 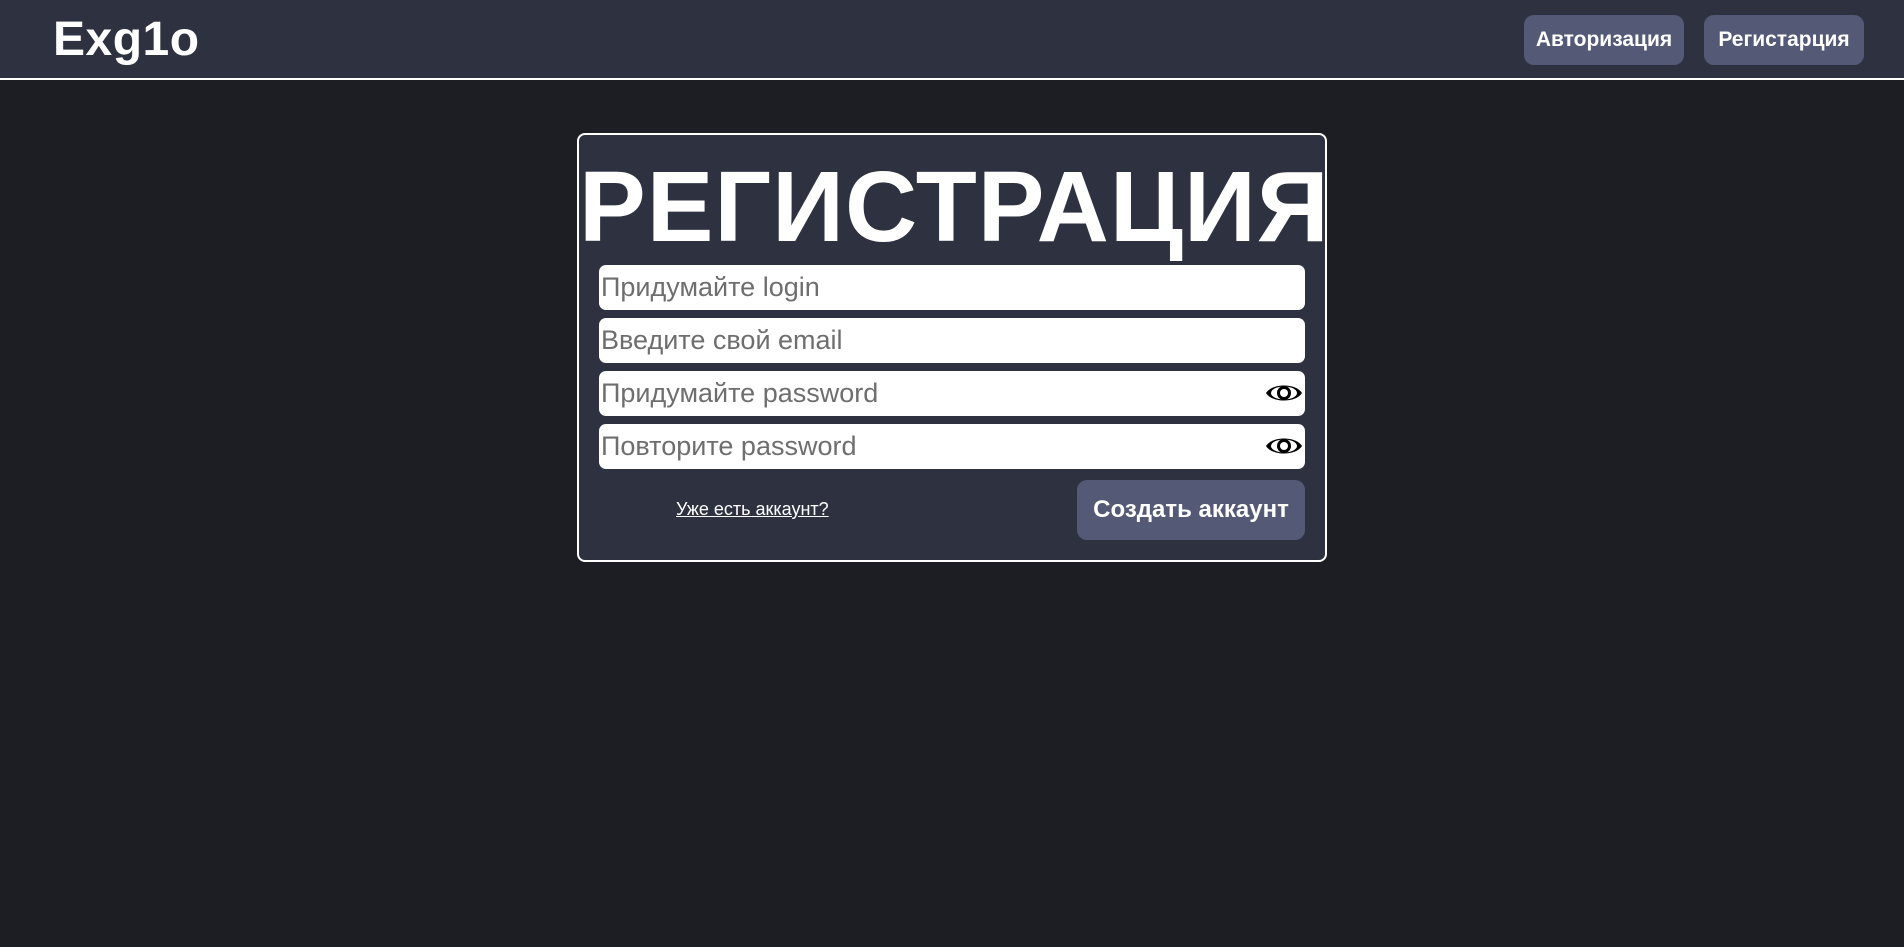 I want to click on create-account-button: Создать аккаунт, so click(x=1191, y=510).